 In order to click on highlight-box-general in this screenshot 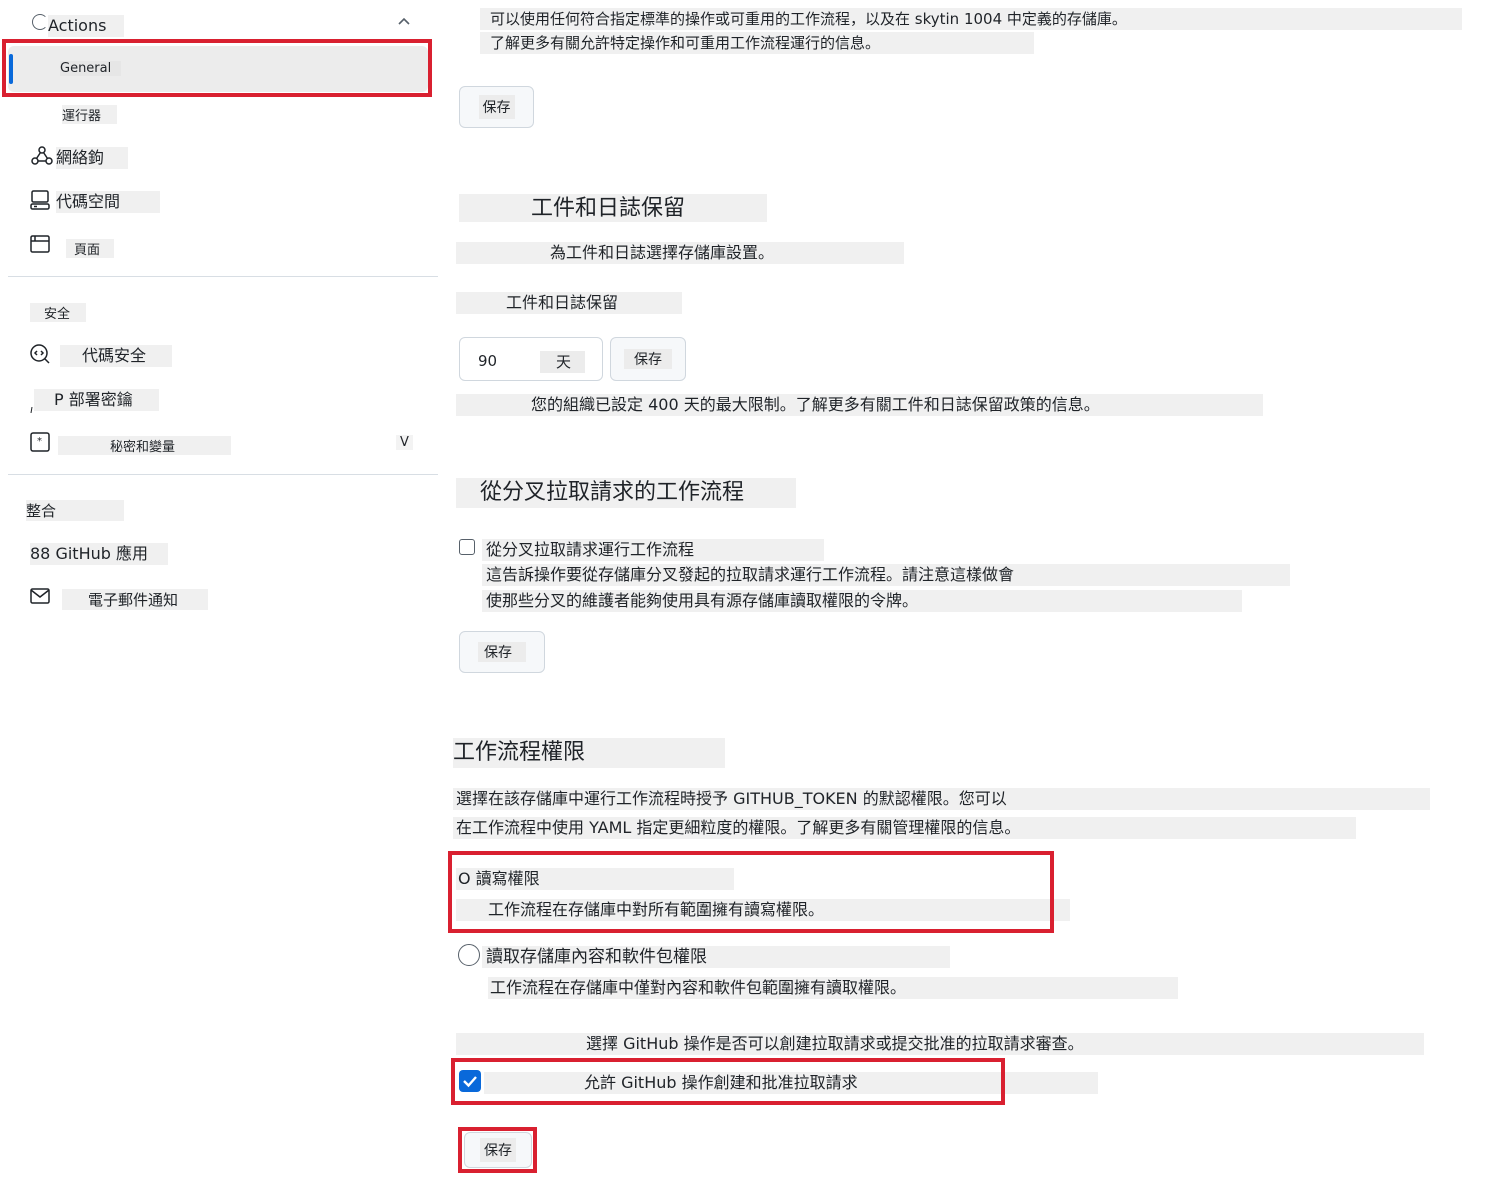, I will do `click(217, 68)`.